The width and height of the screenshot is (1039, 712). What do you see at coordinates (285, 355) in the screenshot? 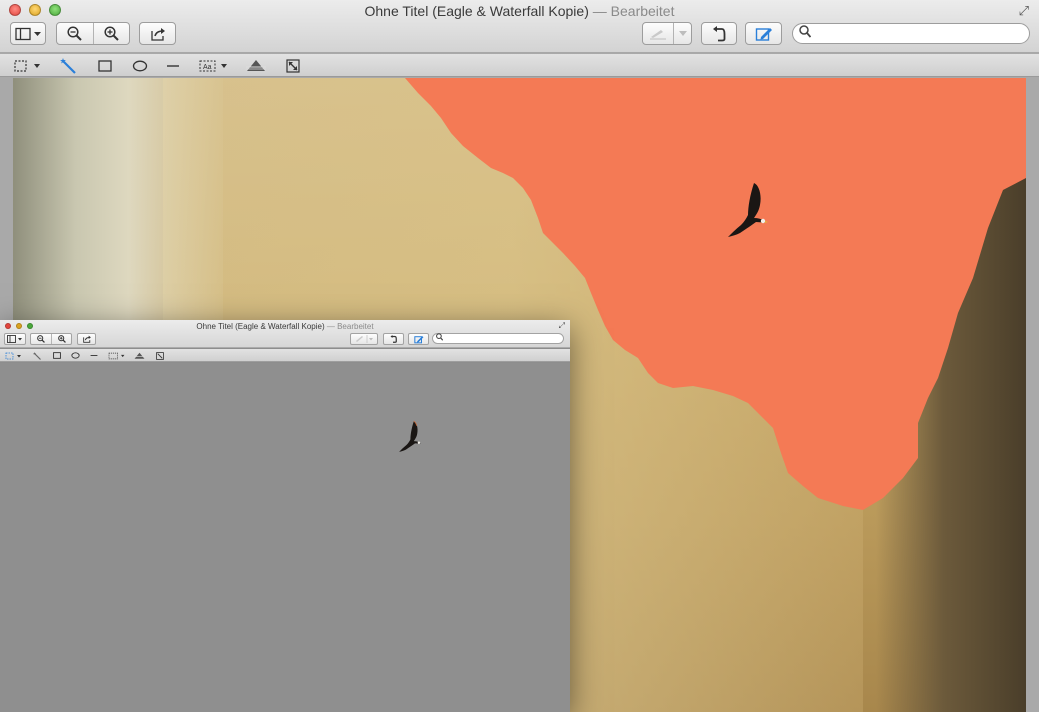
I see `window2-markup-toolbar` at bounding box center [285, 355].